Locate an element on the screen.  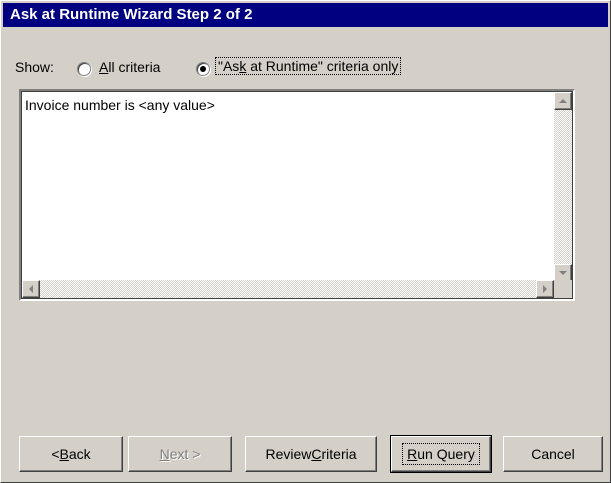
scrollbar-corner is located at coordinates (563, 289).